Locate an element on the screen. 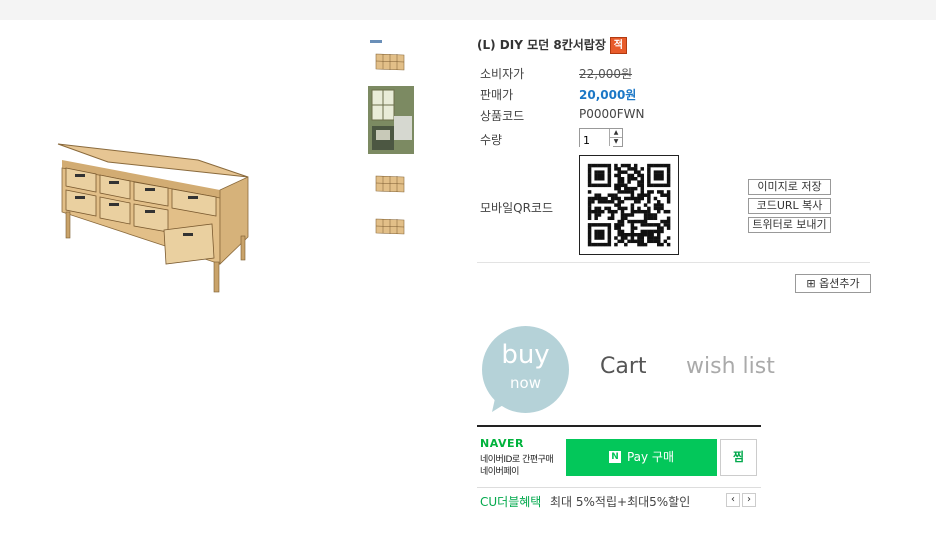  qr-label: 모바일QR코드 is located at coordinates (516, 208).